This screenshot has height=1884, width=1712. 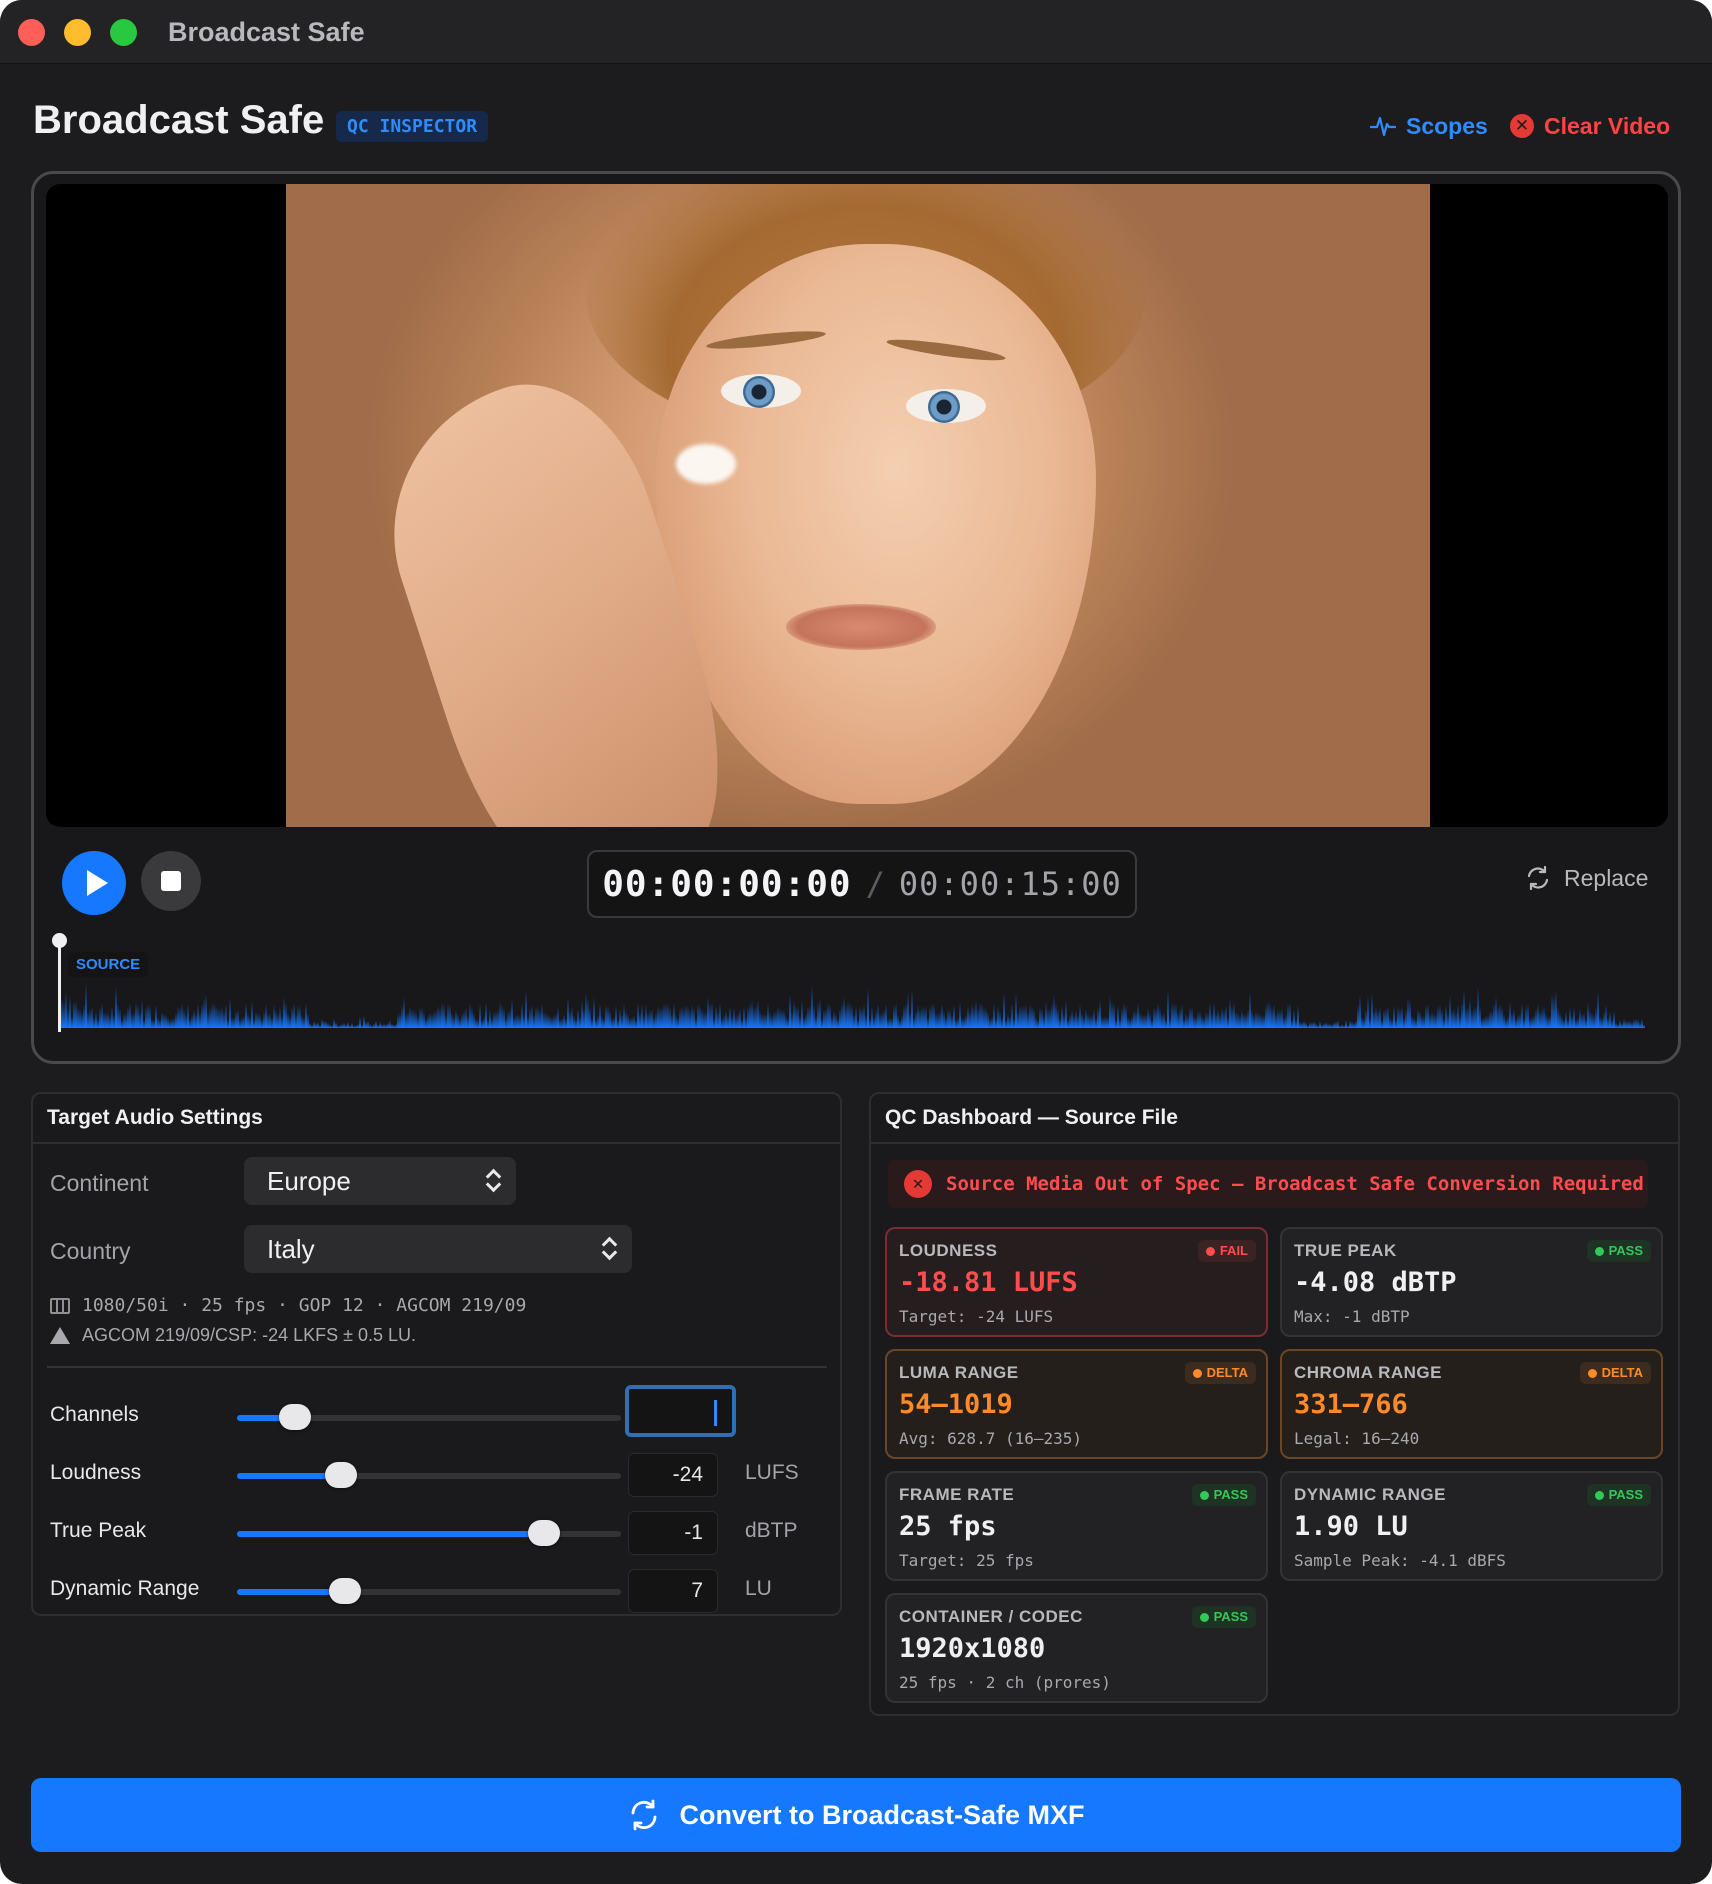 What do you see at coordinates (966, 1560) in the screenshot?
I see `qc-card-sub: Target: 25 fps` at bounding box center [966, 1560].